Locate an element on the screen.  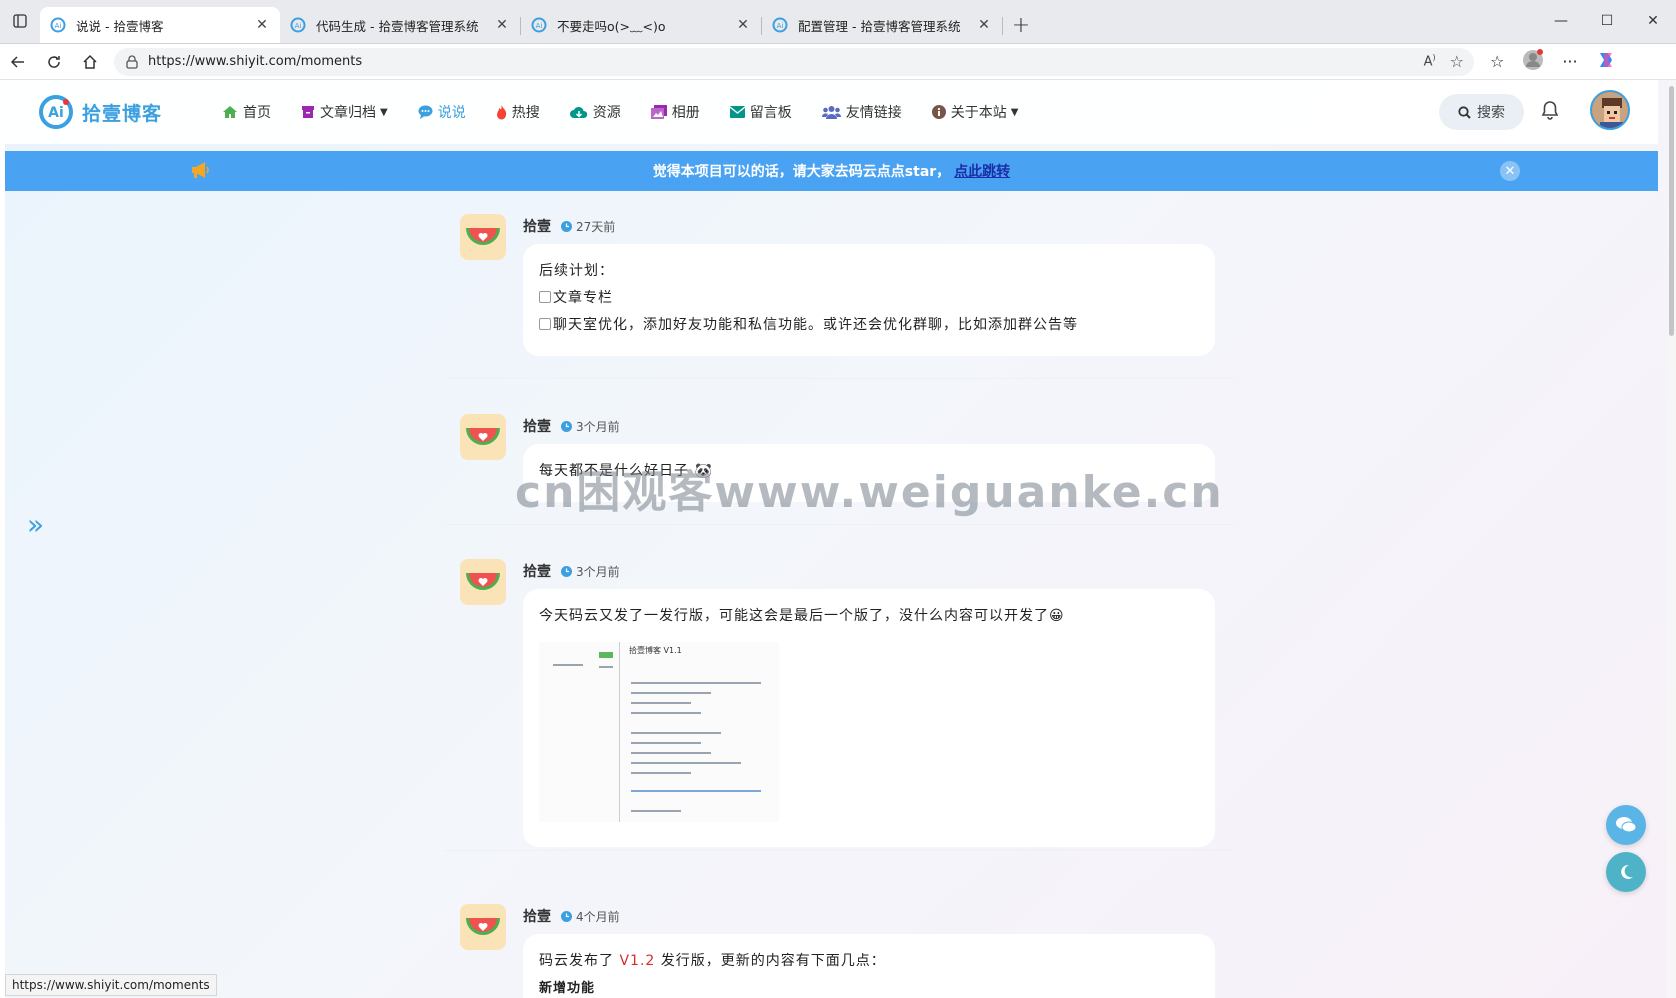
banner-close-icon: ✕ is located at coordinates (1510, 171).